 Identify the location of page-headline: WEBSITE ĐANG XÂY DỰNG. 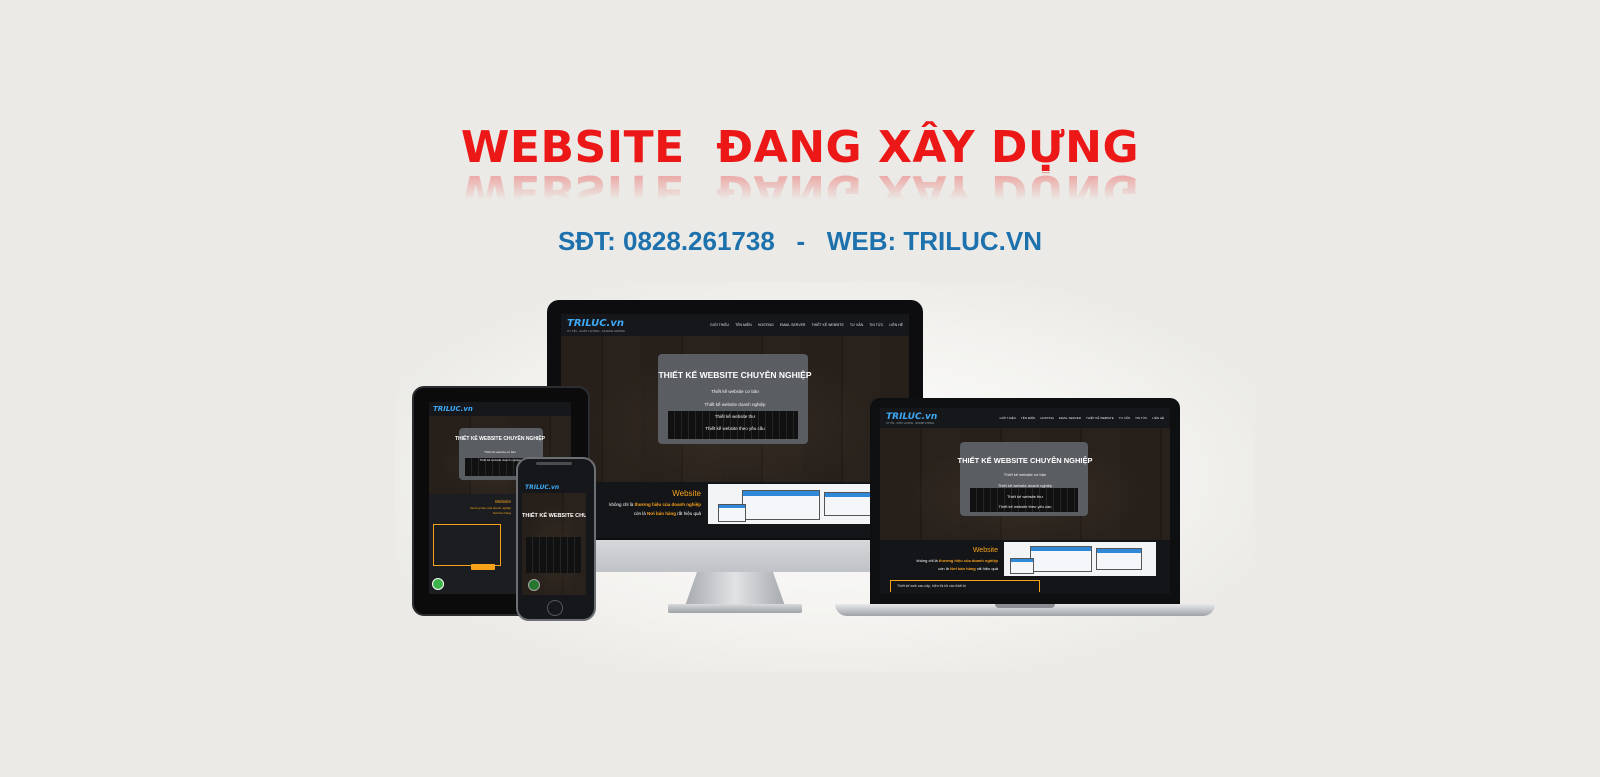
(800, 147).